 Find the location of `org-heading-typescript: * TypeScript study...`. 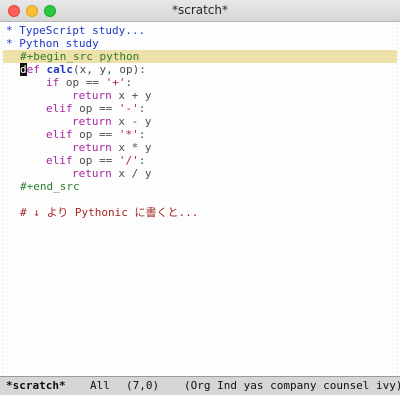

org-heading-typescript: * TypeScript study... is located at coordinates (75, 30).